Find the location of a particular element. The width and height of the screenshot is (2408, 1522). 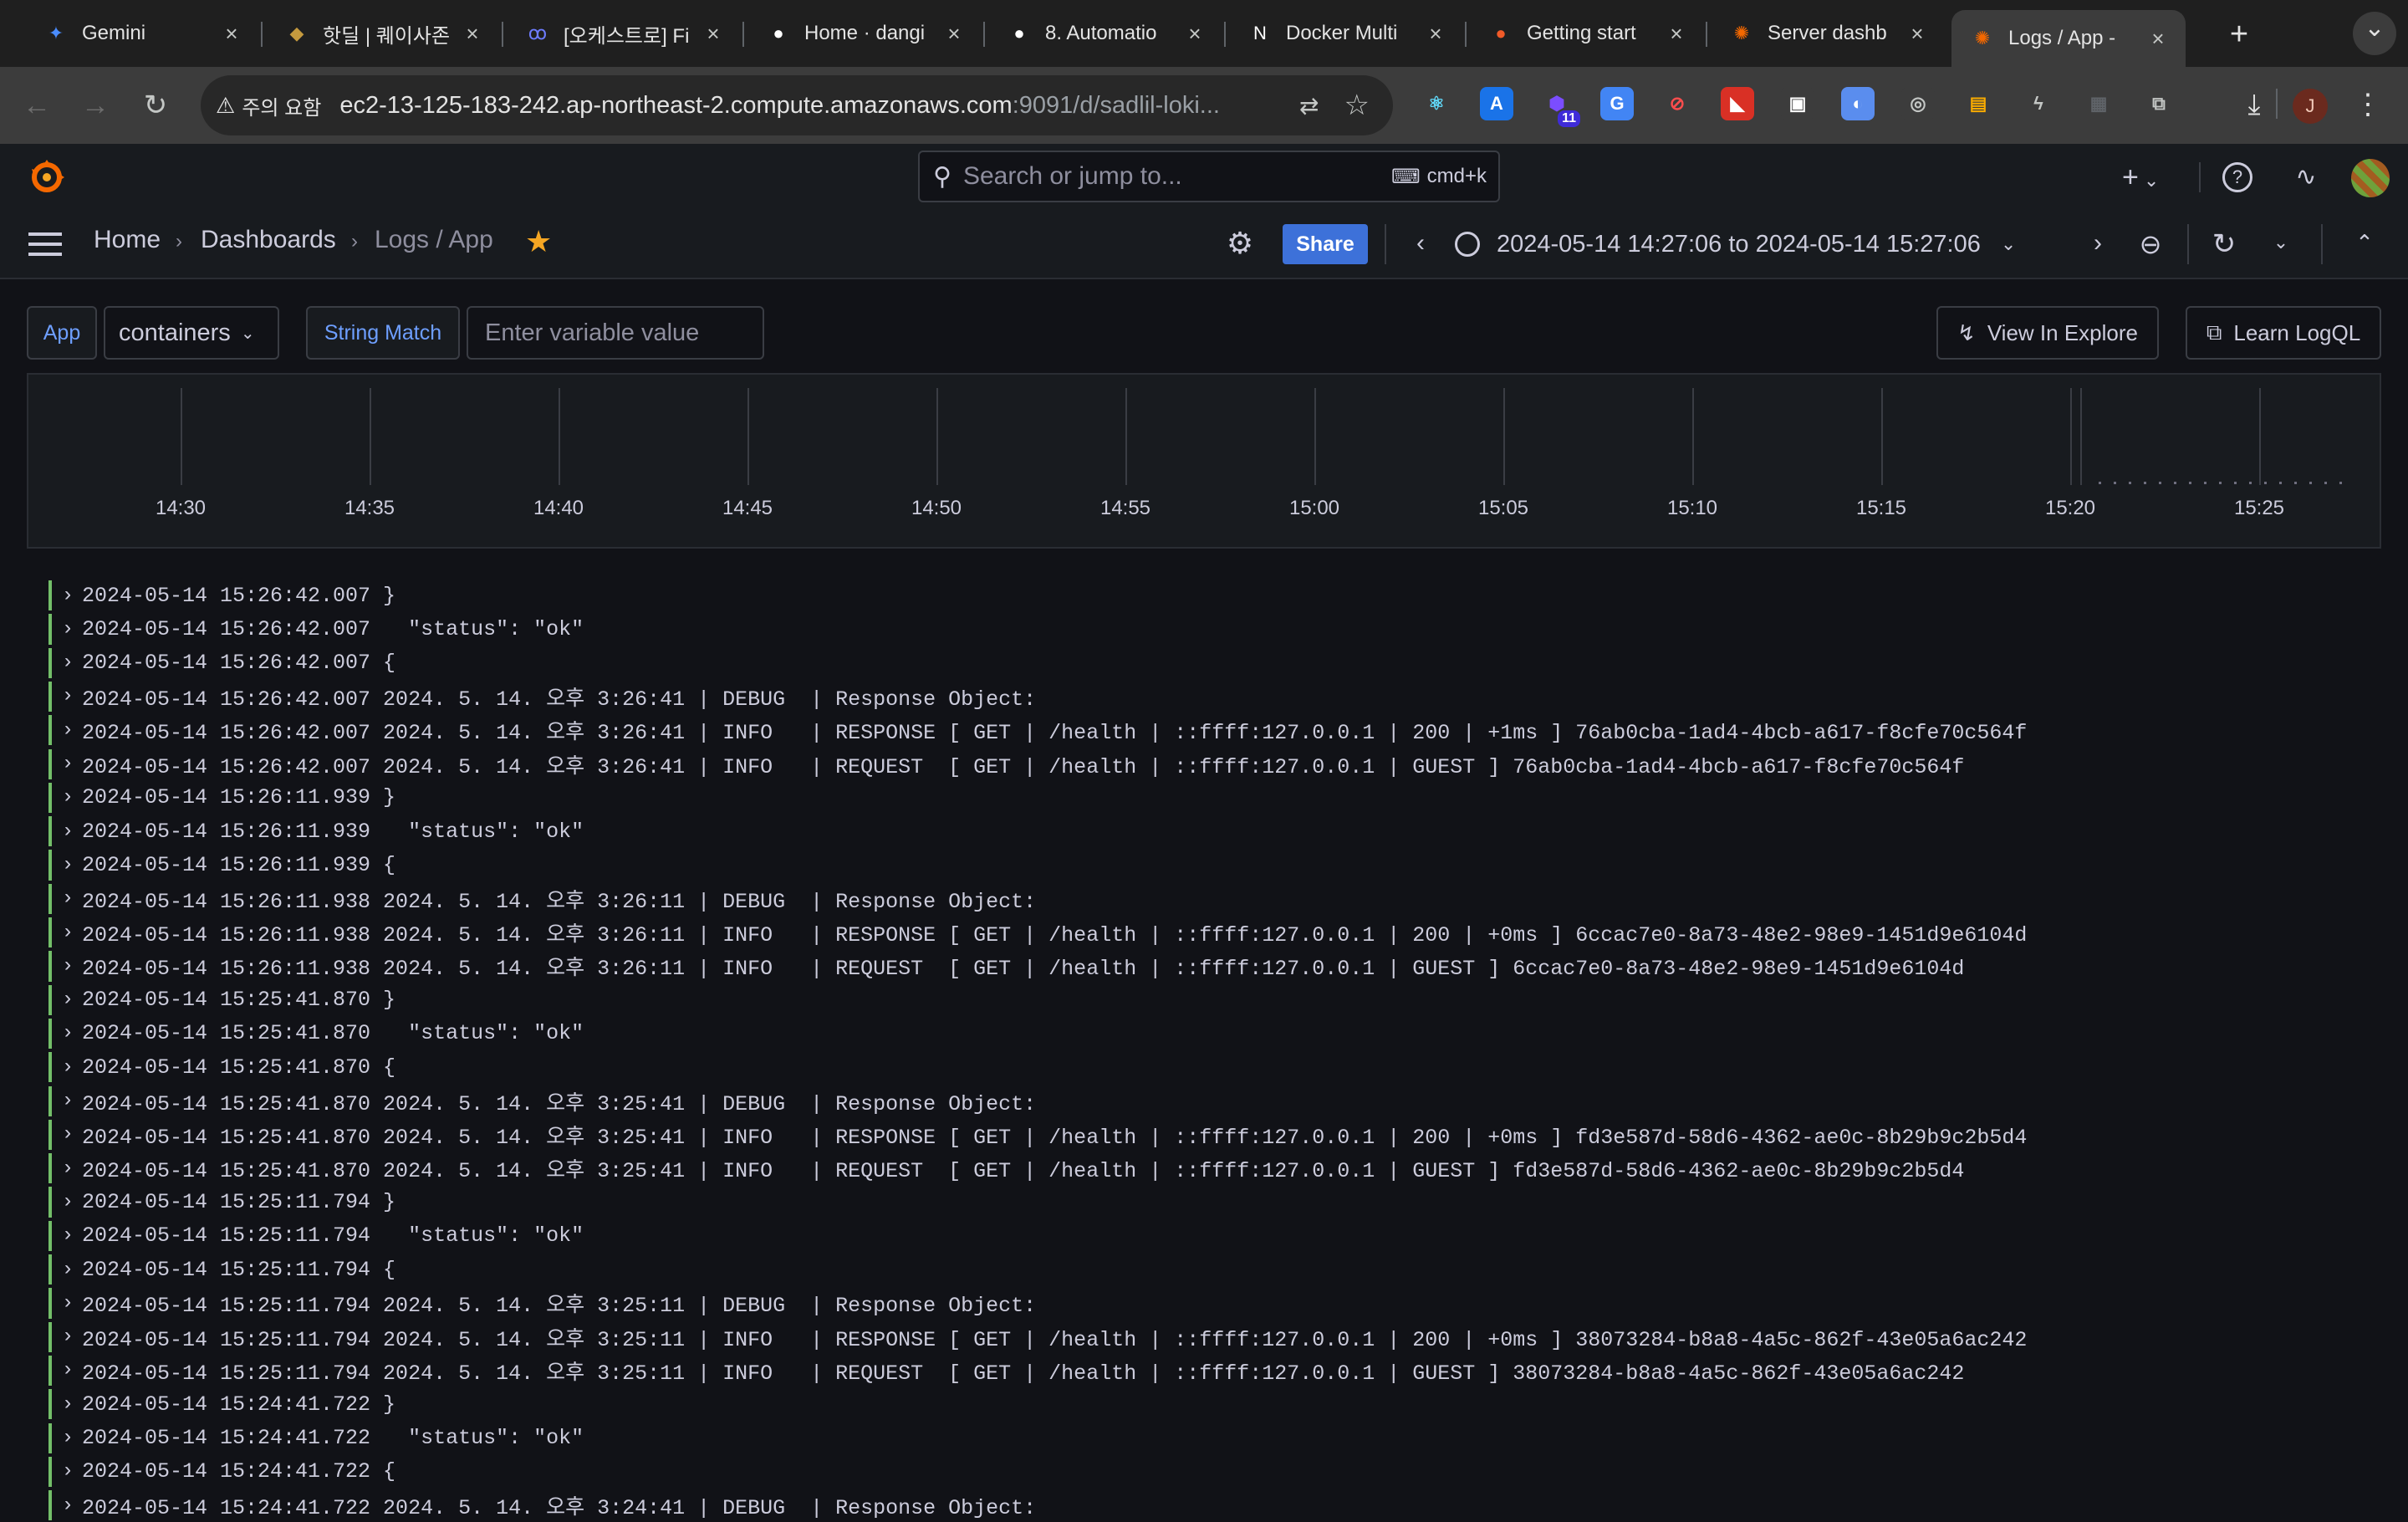

dashboard-settings-icon: ⚙ is located at coordinates (1240, 244).